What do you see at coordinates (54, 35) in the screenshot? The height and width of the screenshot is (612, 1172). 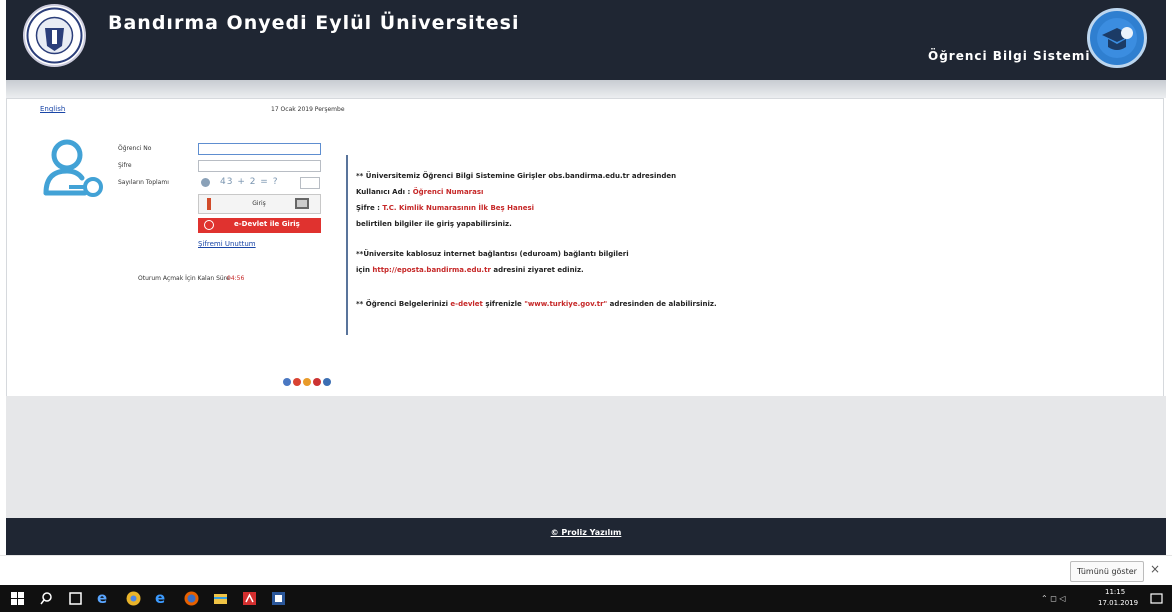 I see `university-logo` at bounding box center [54, 35].